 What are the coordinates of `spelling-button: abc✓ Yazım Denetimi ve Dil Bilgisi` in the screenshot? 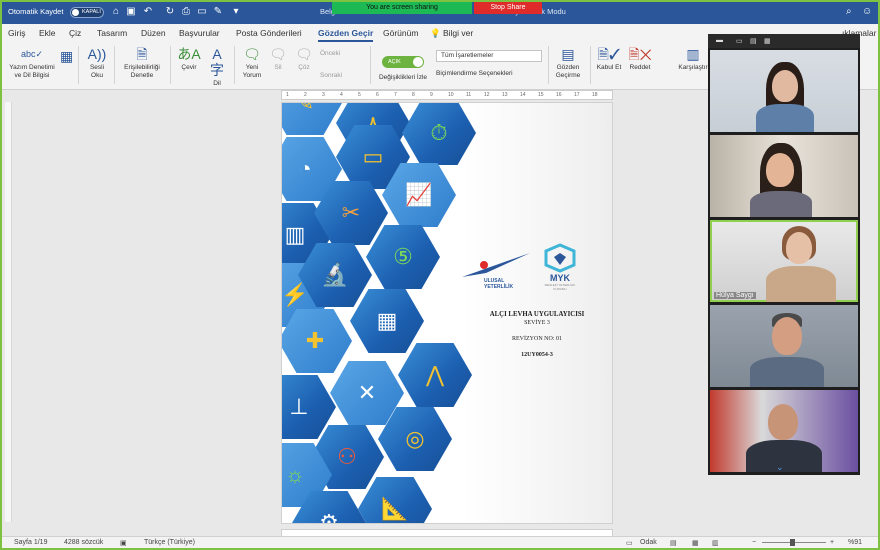 It's located at (32, 62).